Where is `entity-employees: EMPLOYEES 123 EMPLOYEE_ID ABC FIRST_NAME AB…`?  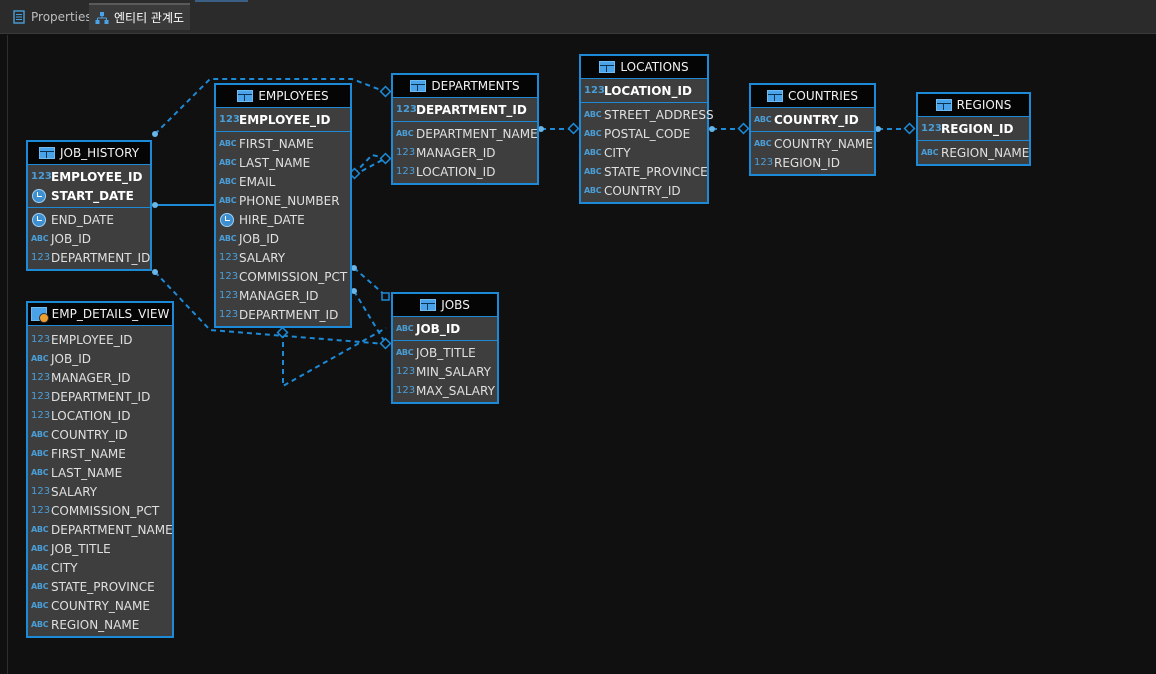 entity-employees: EMPLOYEES 123 EMPLOYEE_ID ABC FIRST_NAME AB… is located at coordinates (283, 205).